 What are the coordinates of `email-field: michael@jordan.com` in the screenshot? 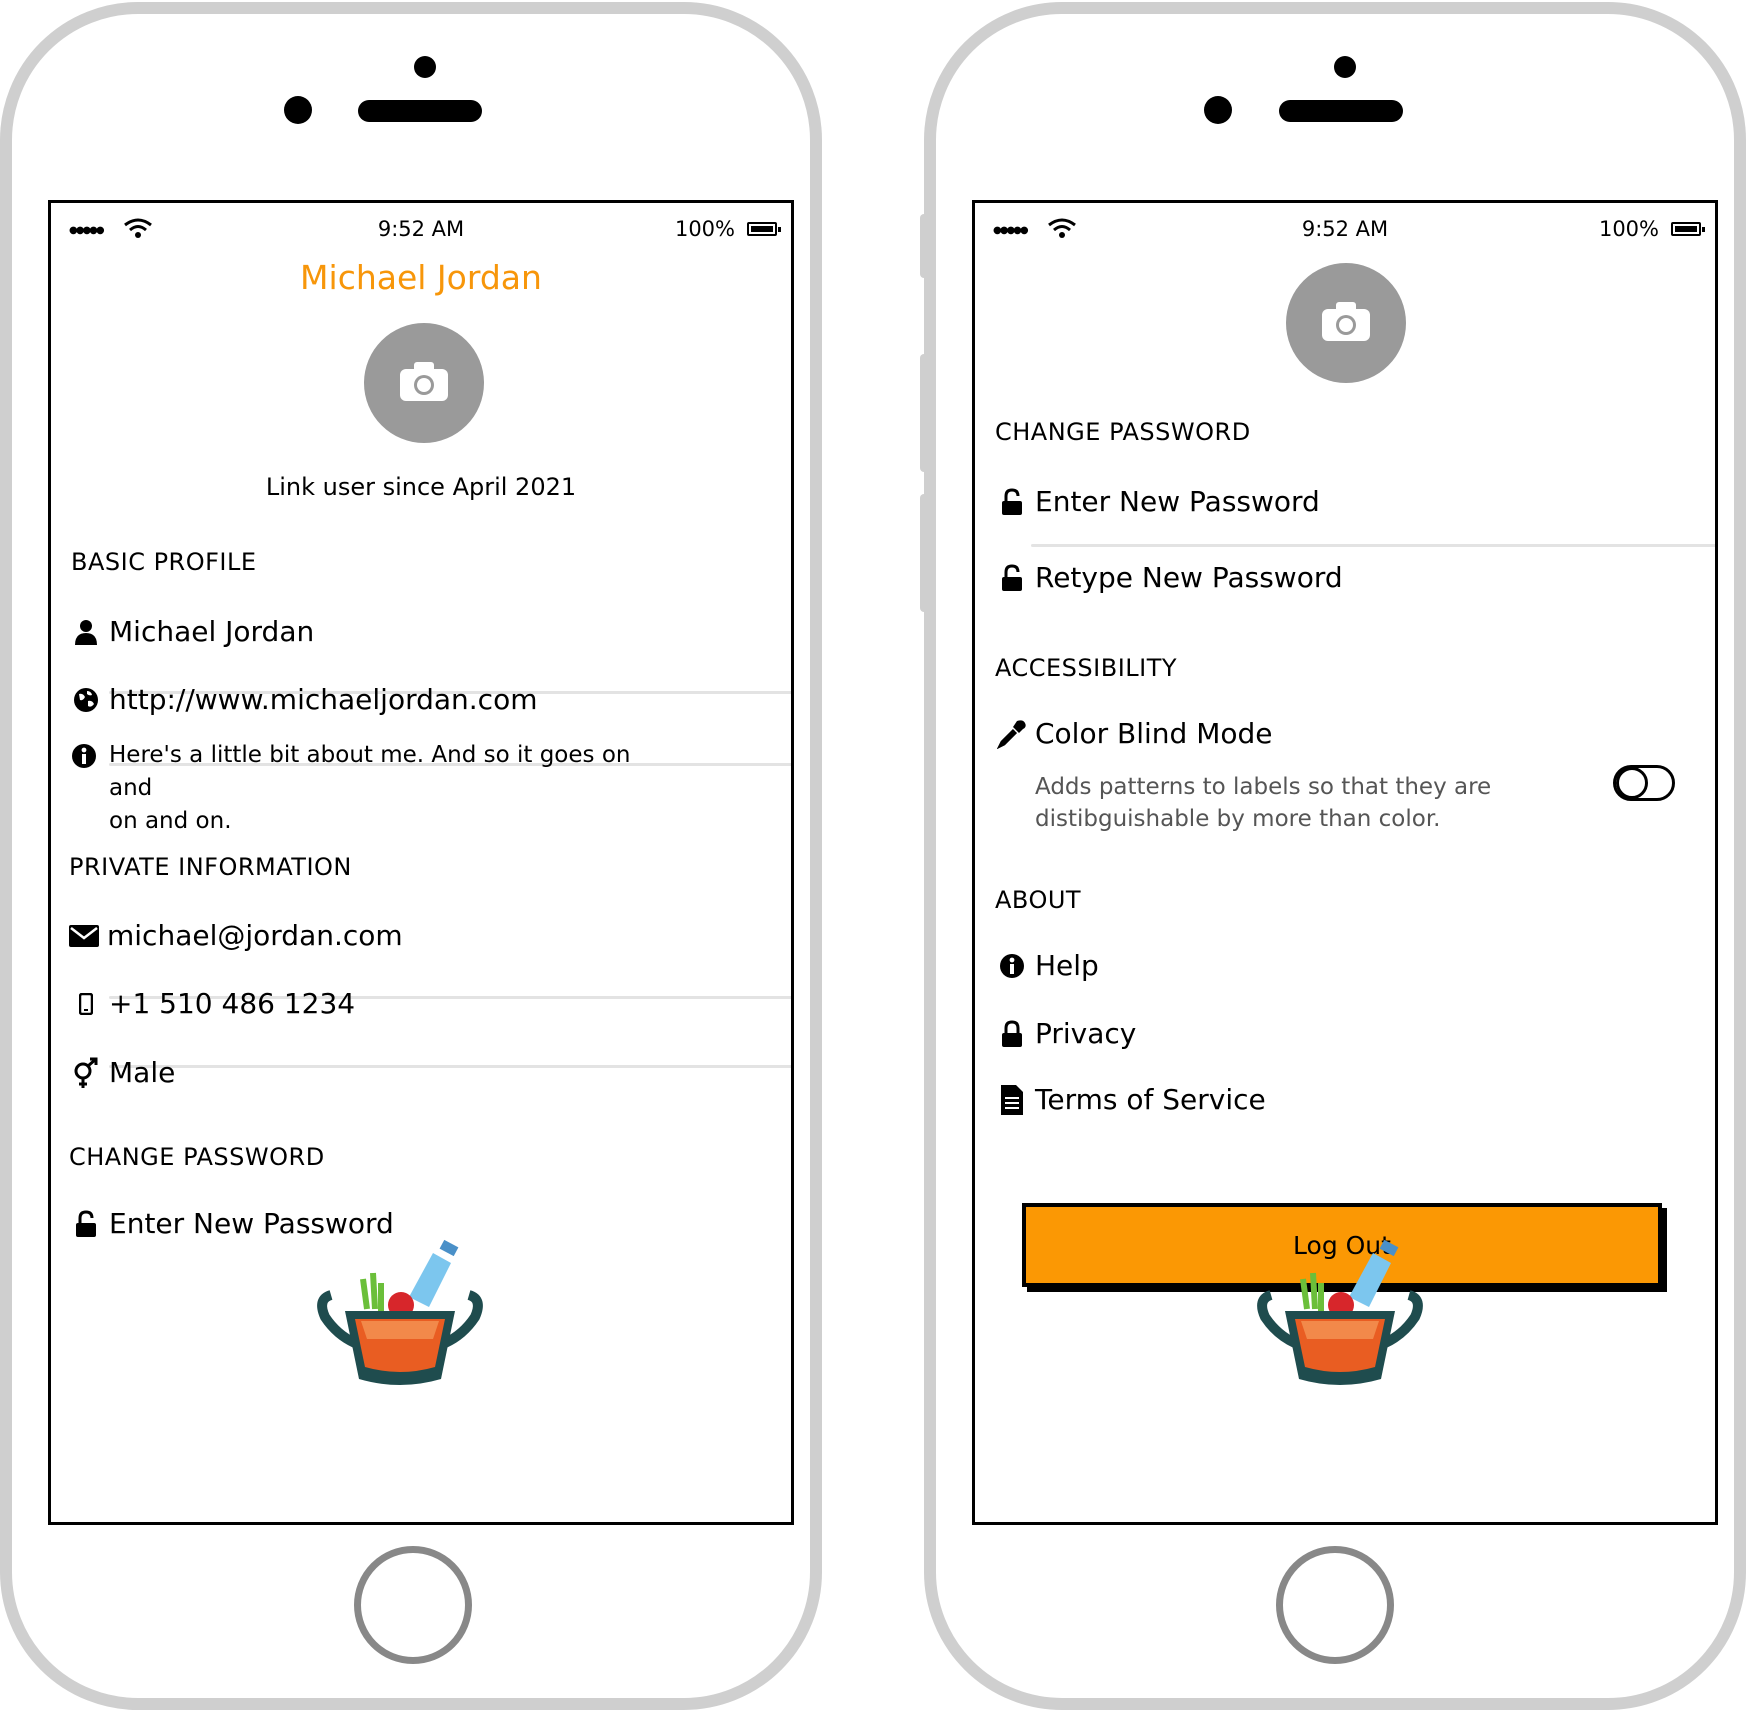 It's located at (236, 935).